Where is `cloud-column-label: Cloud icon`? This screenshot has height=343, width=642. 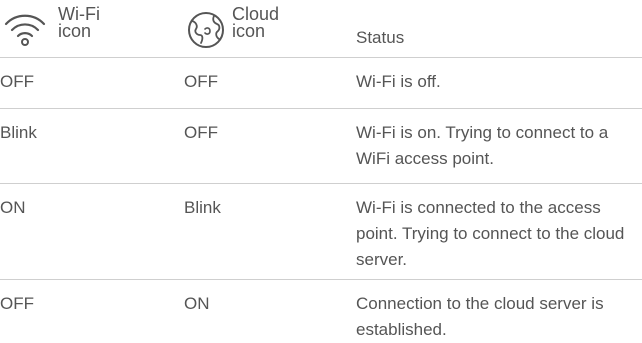
cloud-column-label: Cloud icon is located at coordinates (256, 22).